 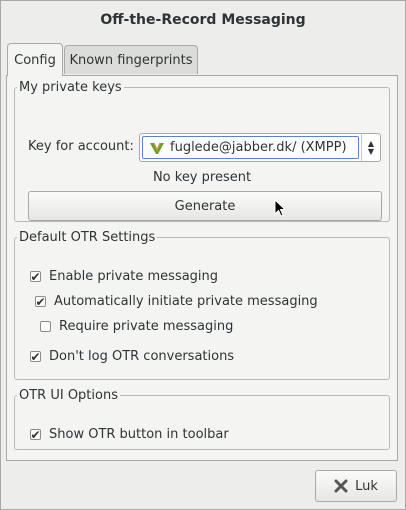 I want to click on jabber-icon, so click(x=157, y=148).